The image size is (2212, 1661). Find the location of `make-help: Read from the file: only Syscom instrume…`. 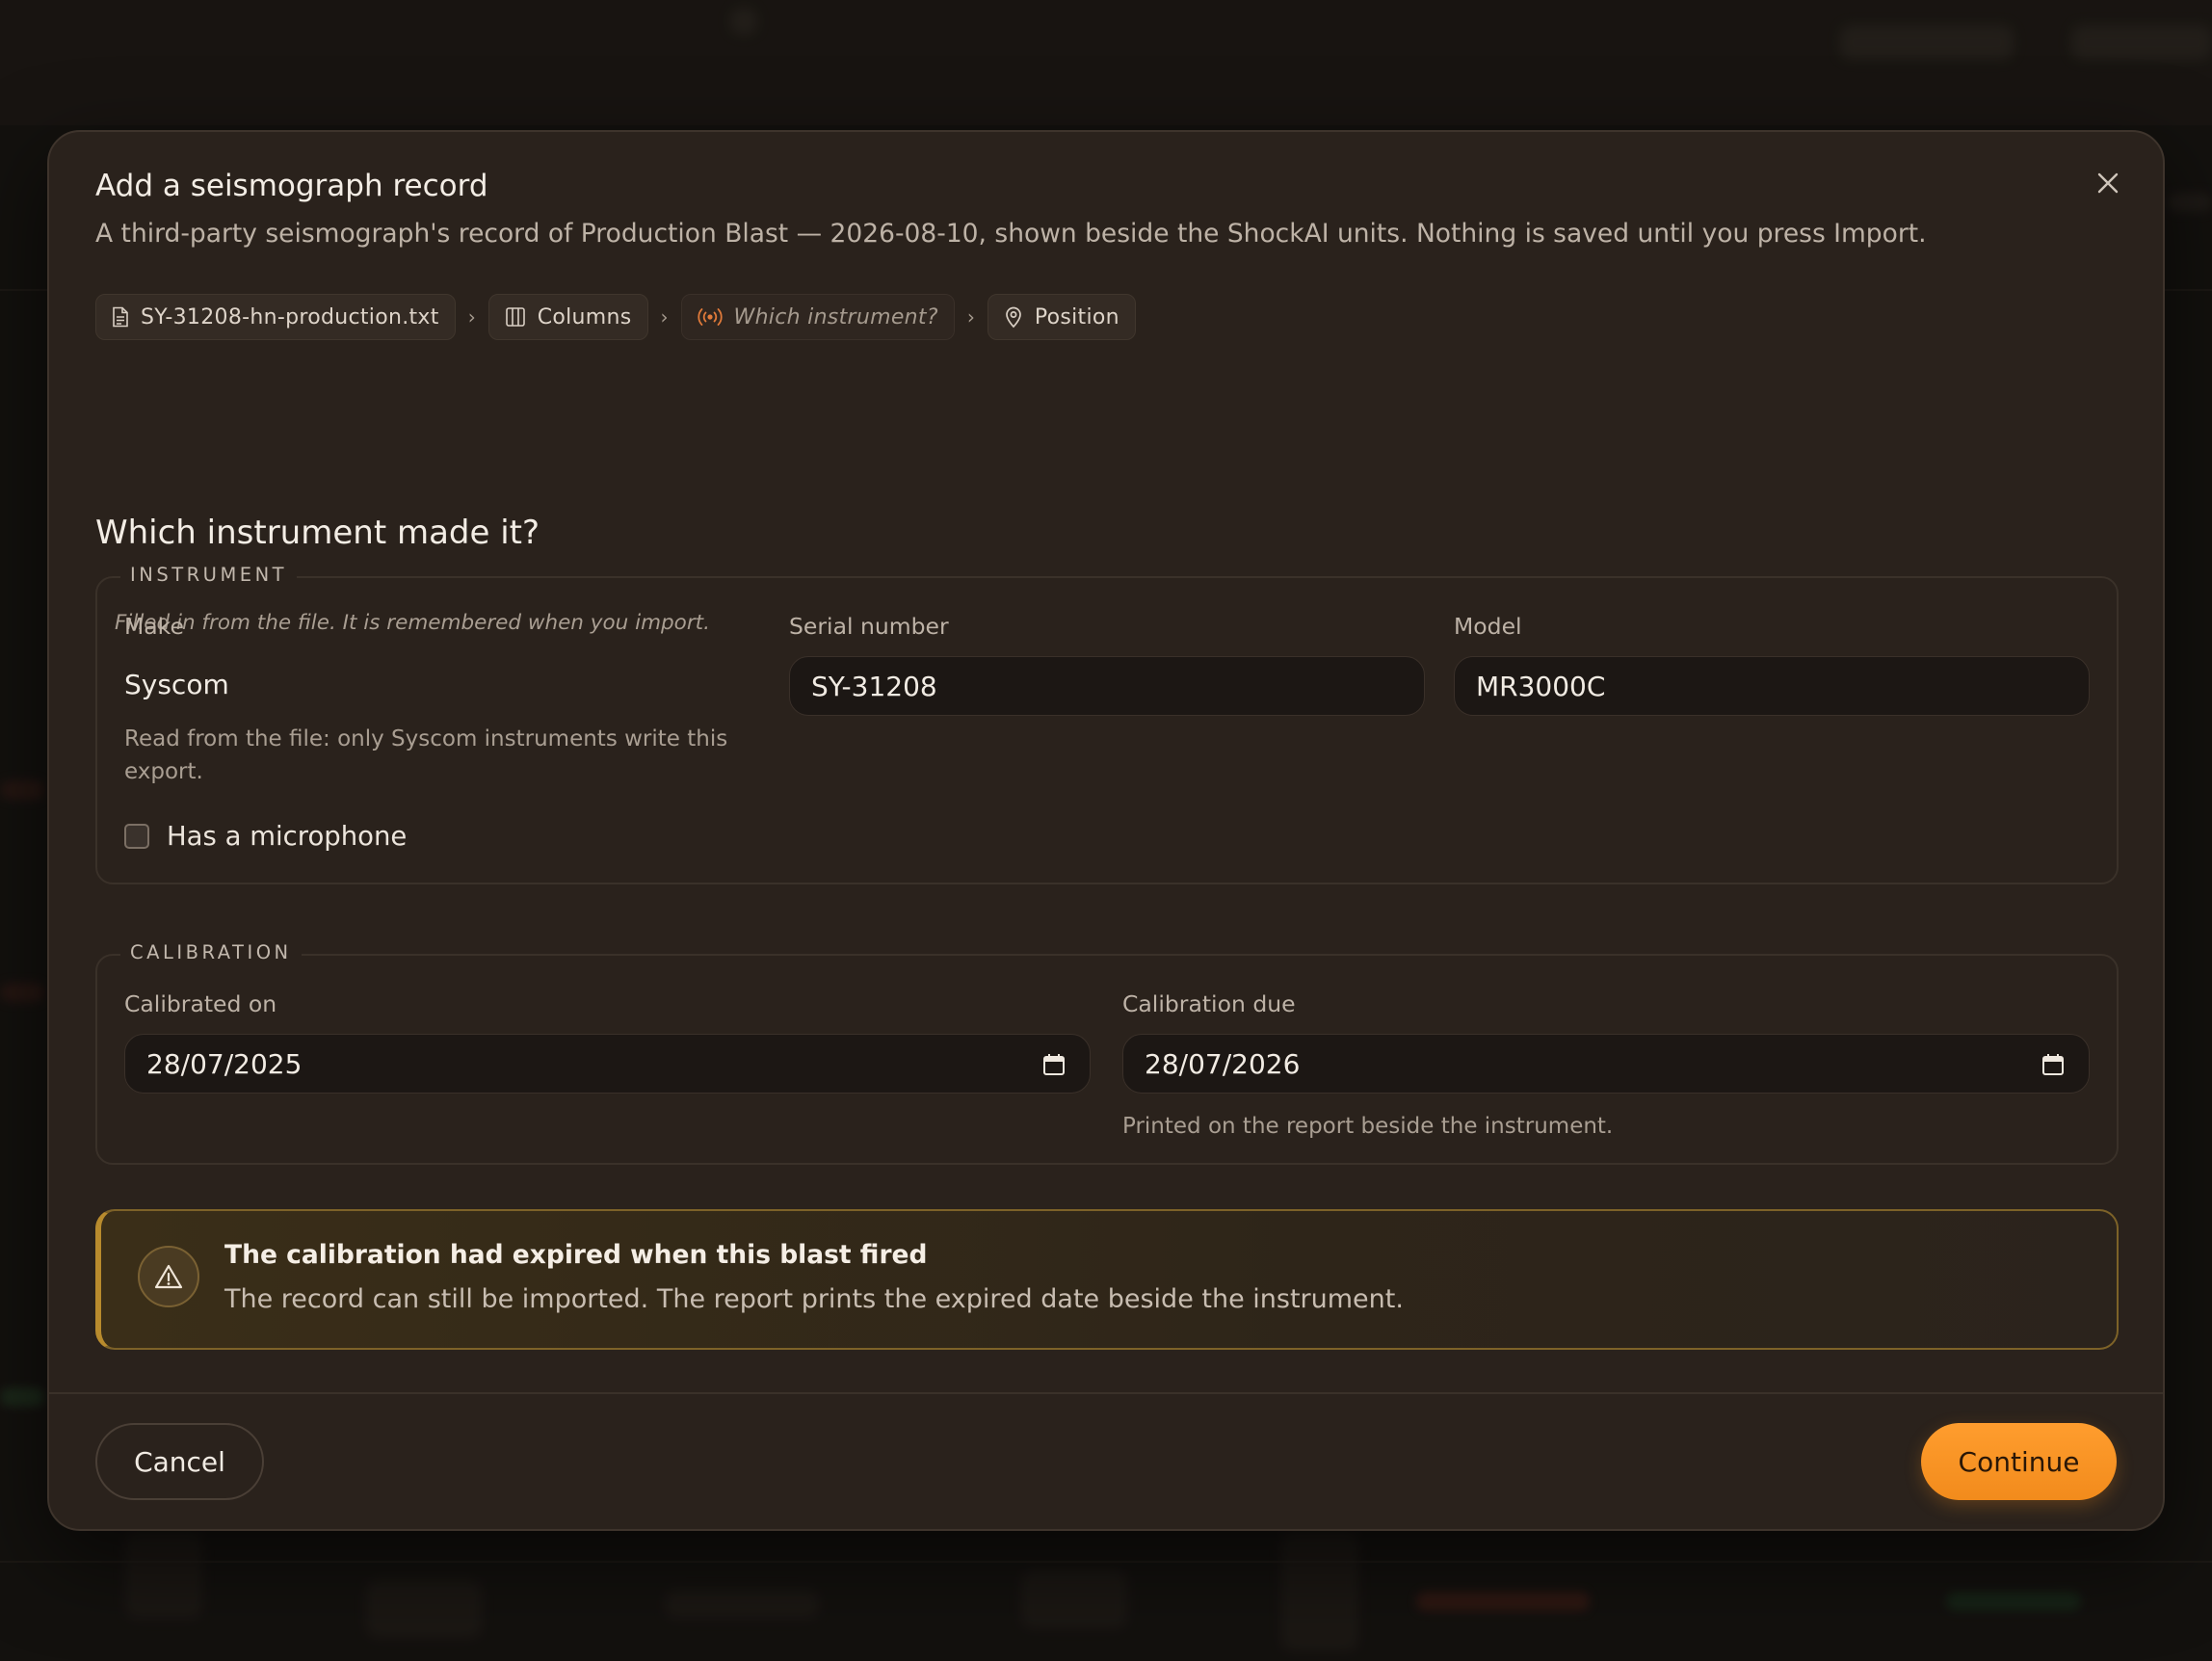

make-help: Read from the file: only Syscom instrume… is located at coordinates (426, 755).